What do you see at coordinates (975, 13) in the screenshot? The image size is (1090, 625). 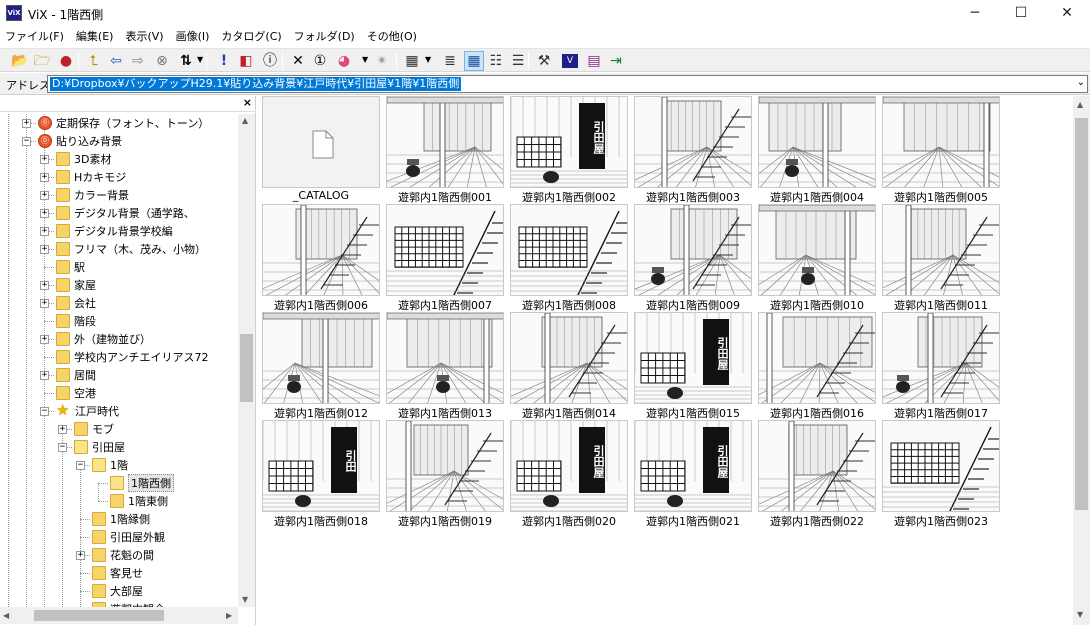 I see `minimize-button: ─` at bounding box center [975, 13].